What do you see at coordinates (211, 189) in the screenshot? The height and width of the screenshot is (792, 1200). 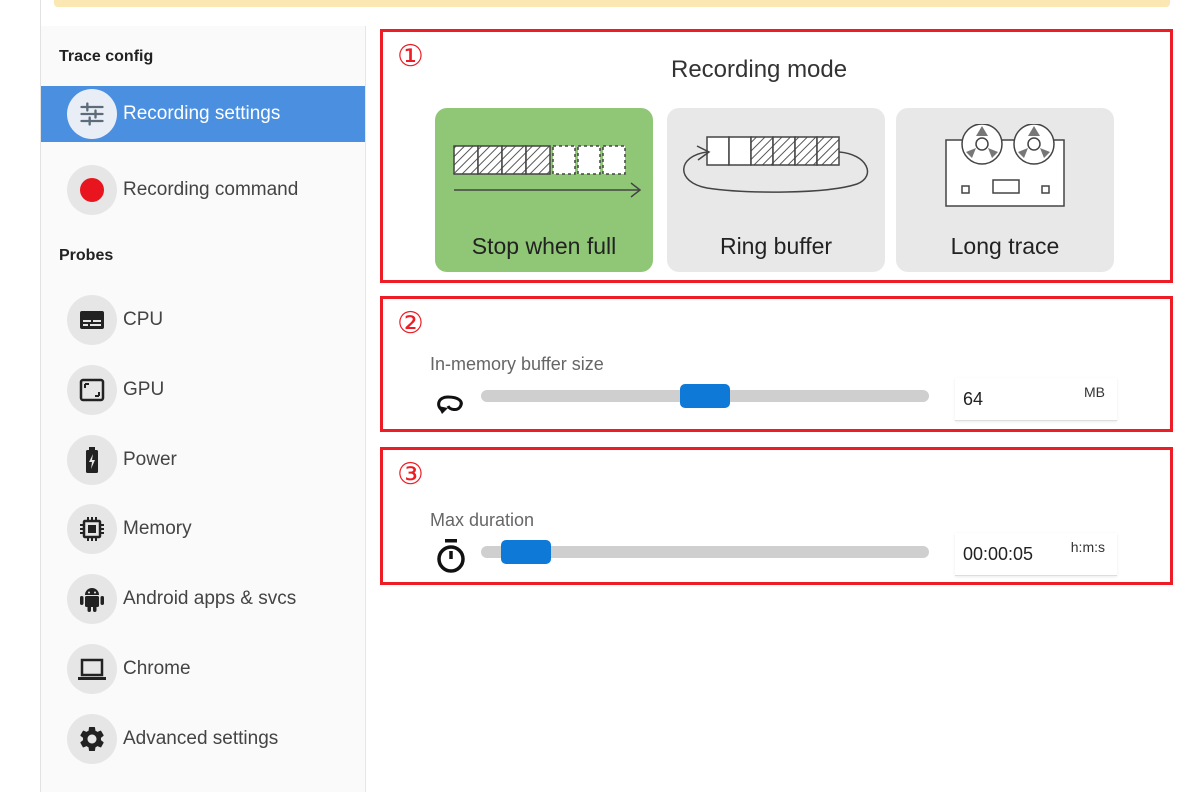 I see `nav-label: Recording command` at bounding box center [211, 189].